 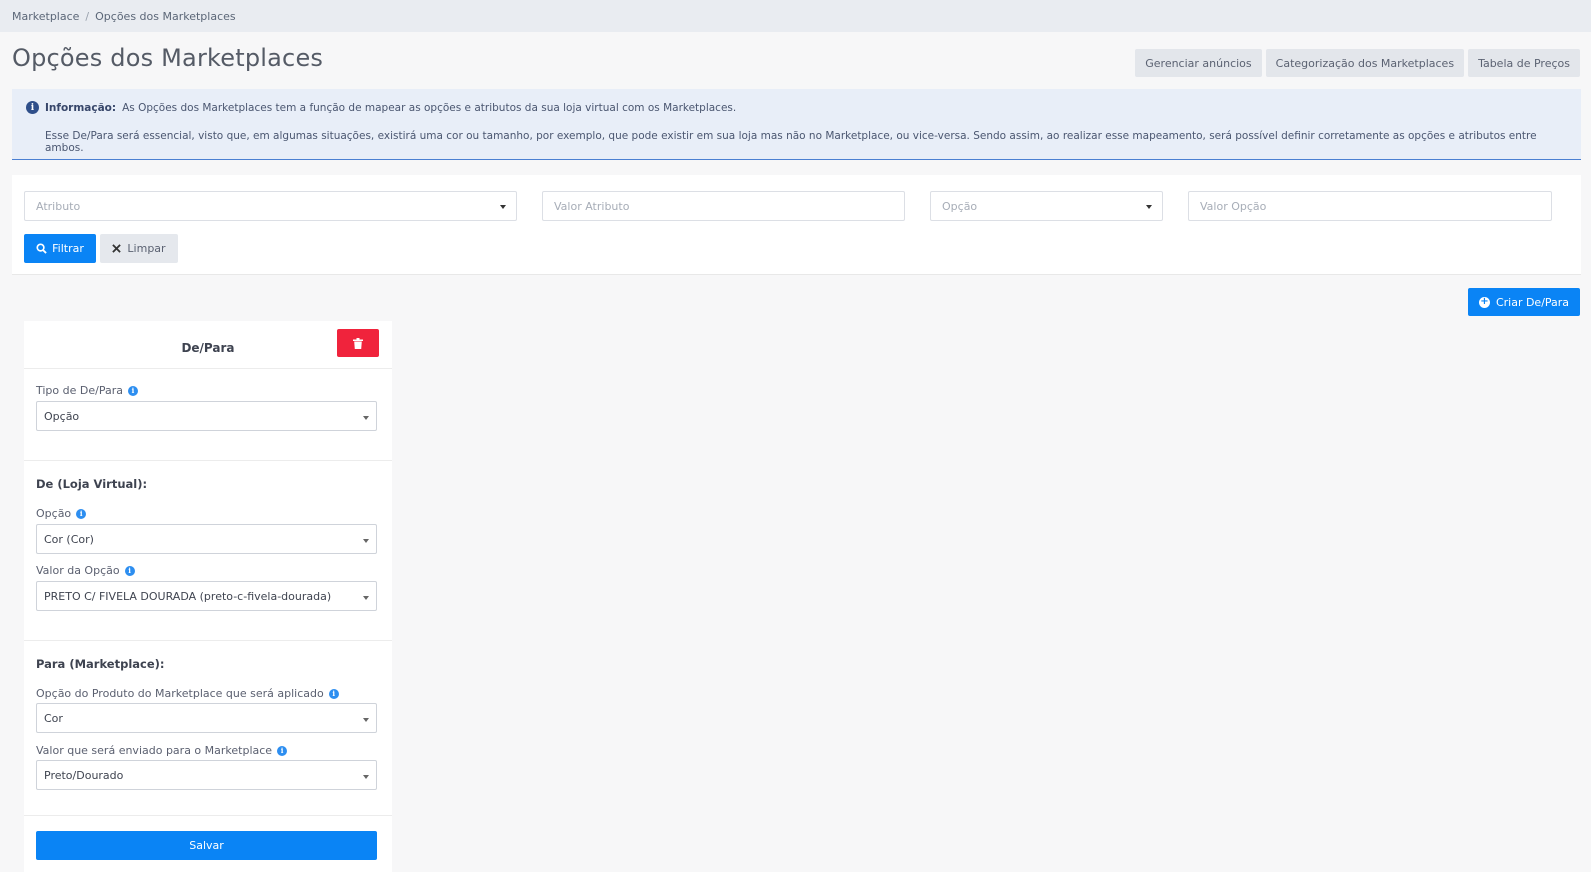 What do you see at coordinates (206, 539) in the screenshot?
I see `opcao-select-field: Cor (Cor)` at bounding box center [206, 539].